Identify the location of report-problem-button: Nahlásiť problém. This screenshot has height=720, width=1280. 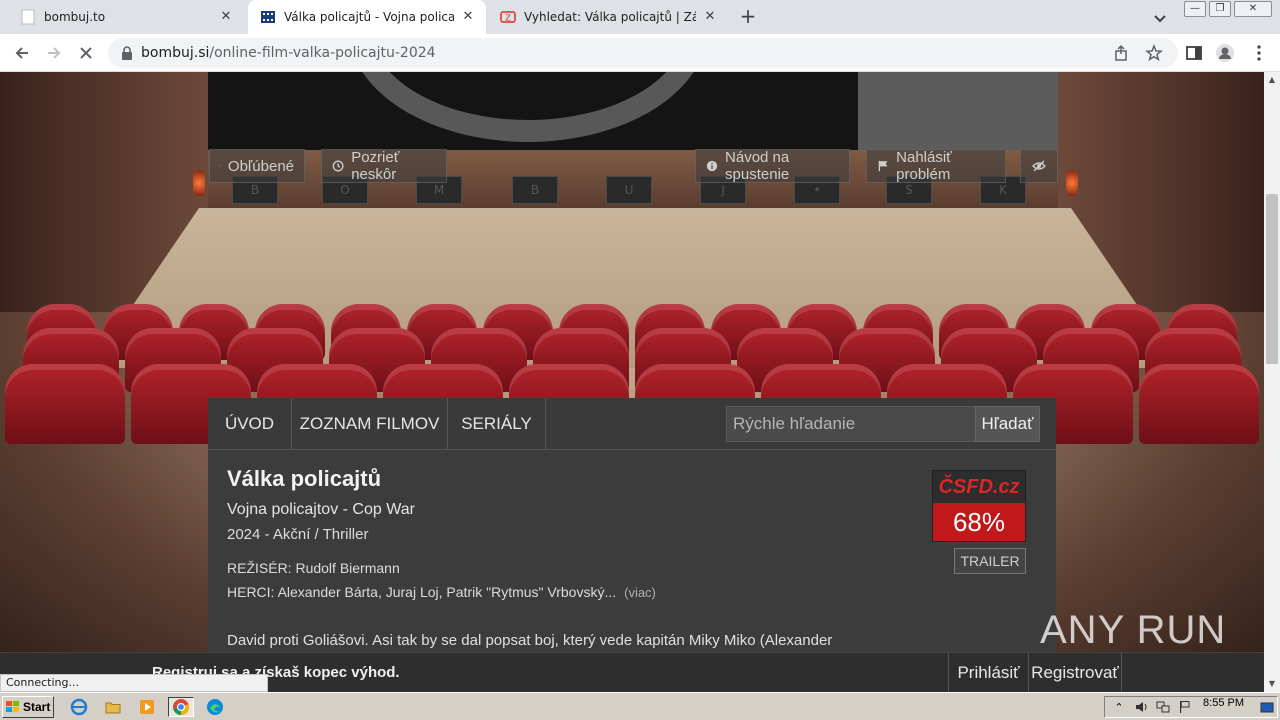
(936, 166).